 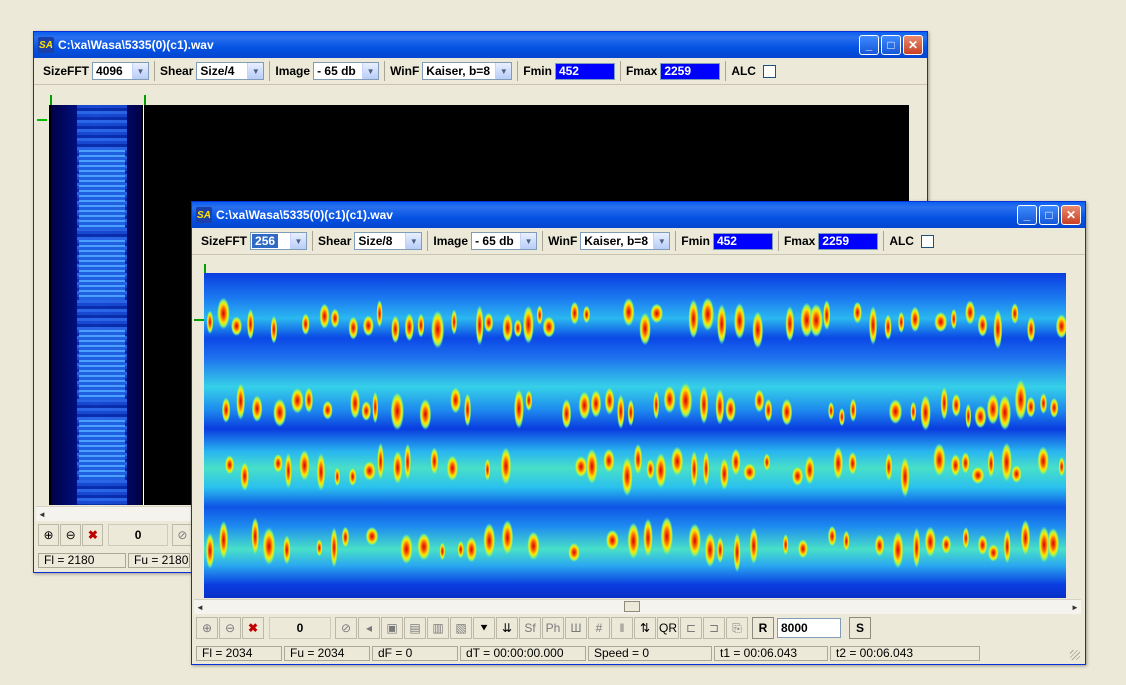 I want to click on down-arrow-button: ⯆, so click(x=484, y=628).